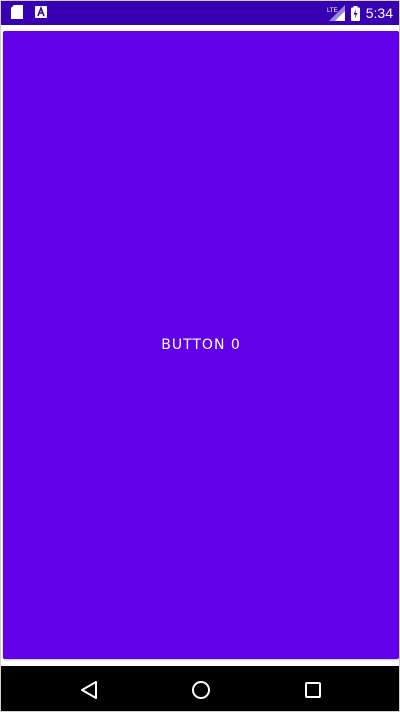  I want to click on home-icon, so click(201, 690).